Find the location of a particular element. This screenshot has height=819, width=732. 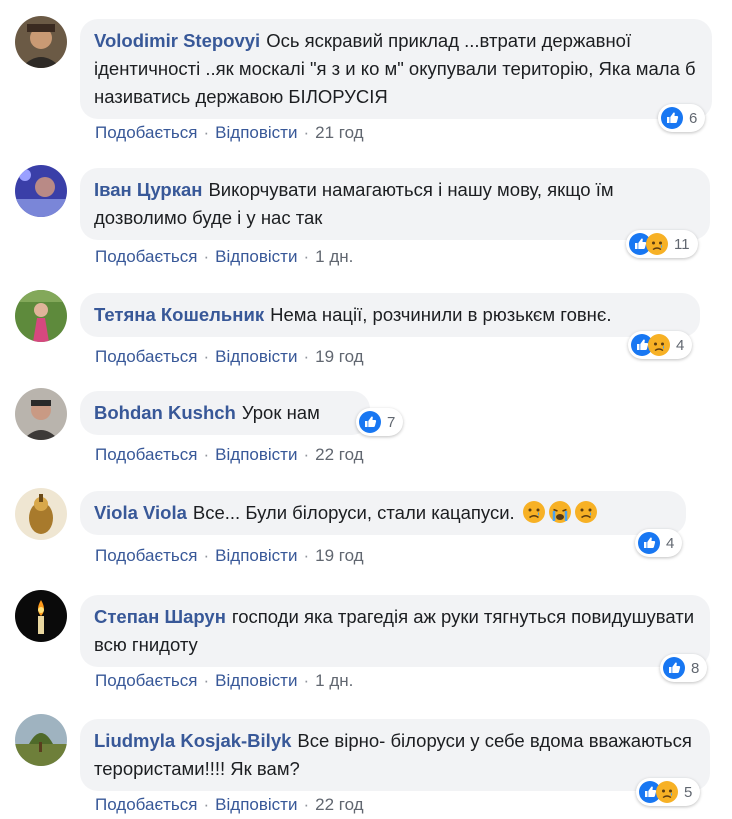

comment-bubble: Bohdan Kushch Урок нам is located at coordinates (225, 413).